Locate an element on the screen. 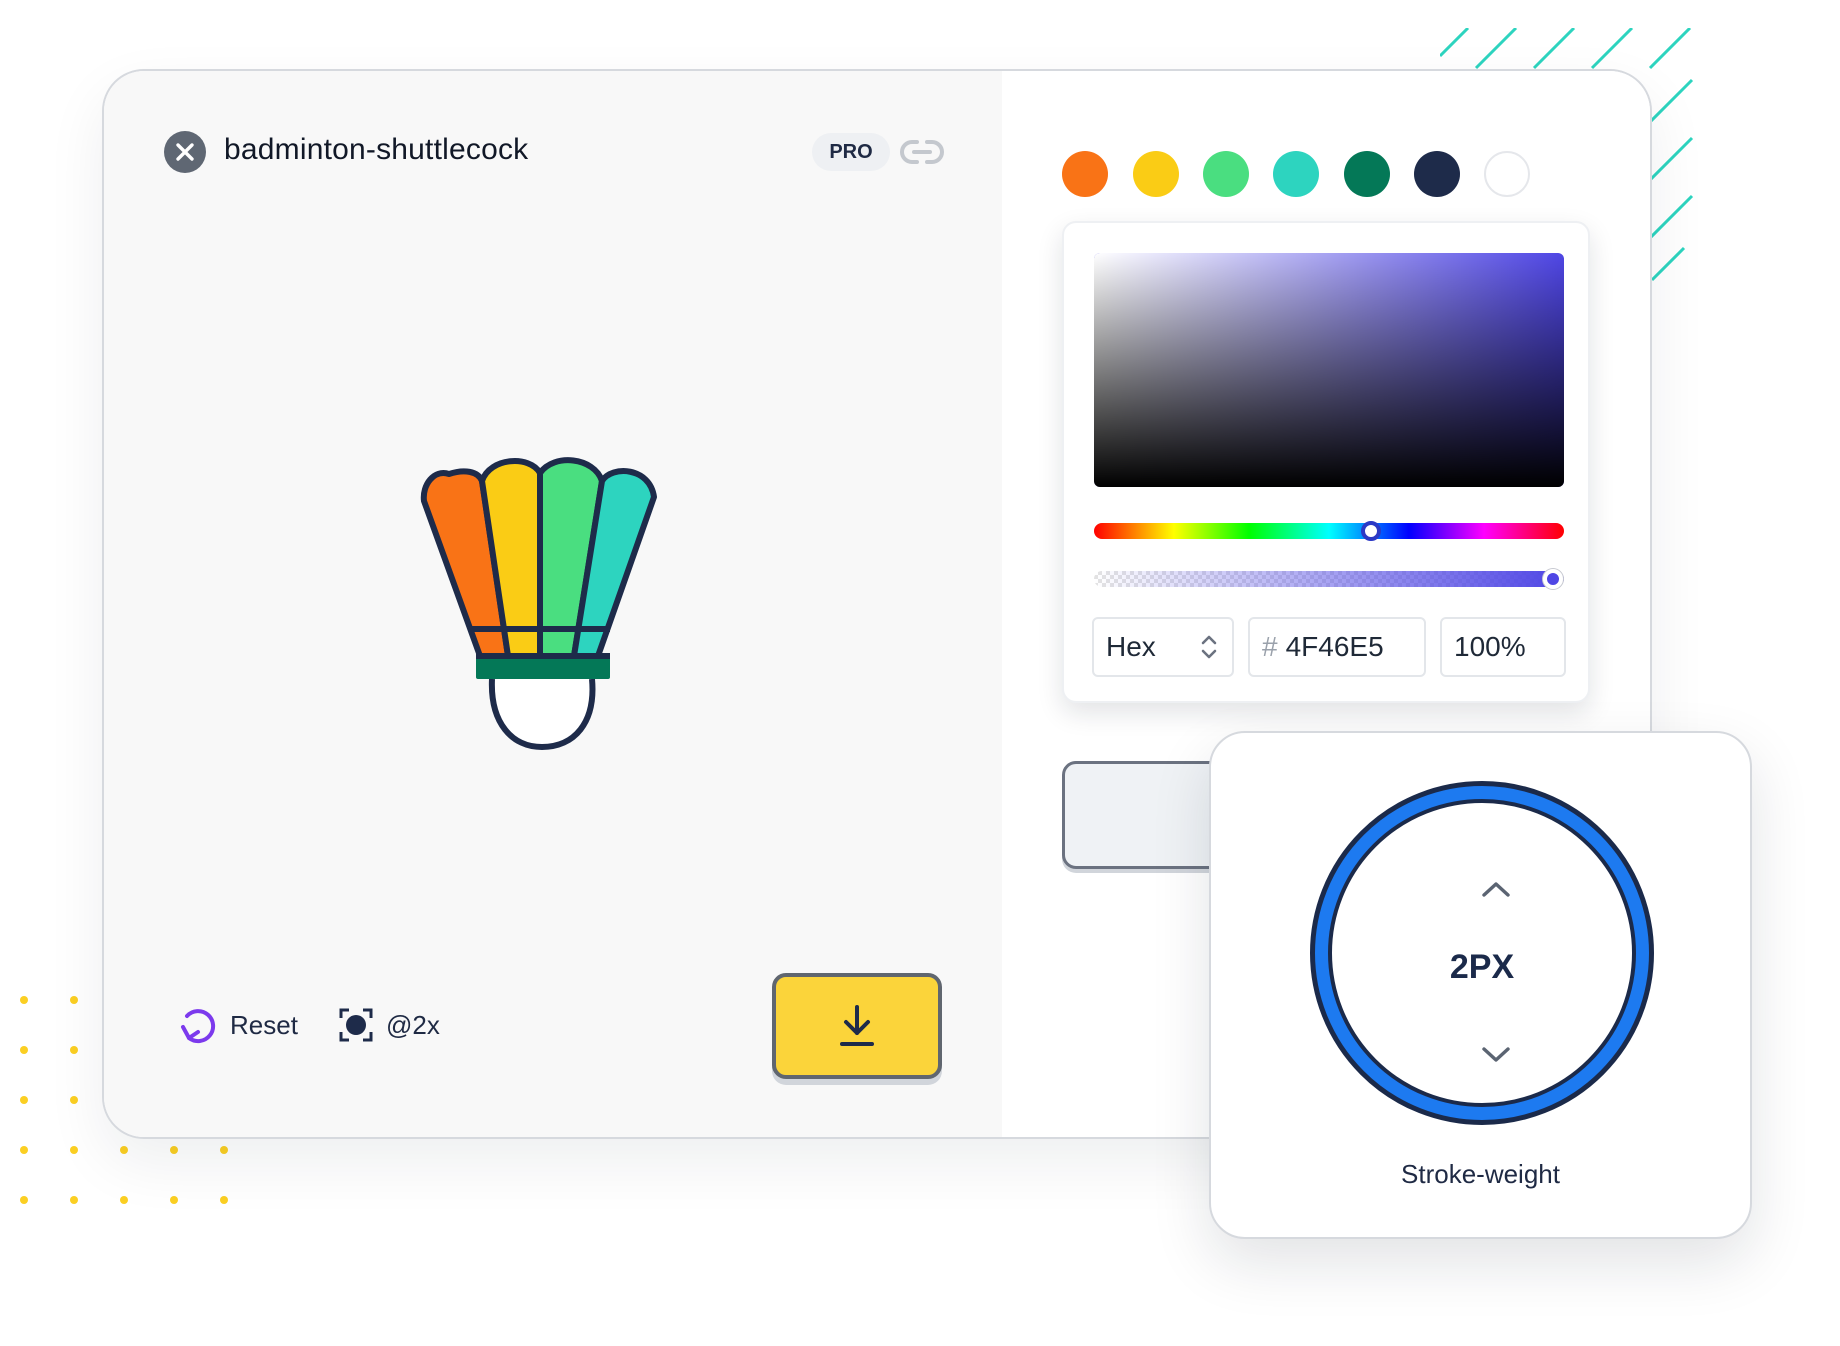 Image resolution: width=1840 pixels, height=1346 pixels. scale-icon is located at coordinates (356, 1025).